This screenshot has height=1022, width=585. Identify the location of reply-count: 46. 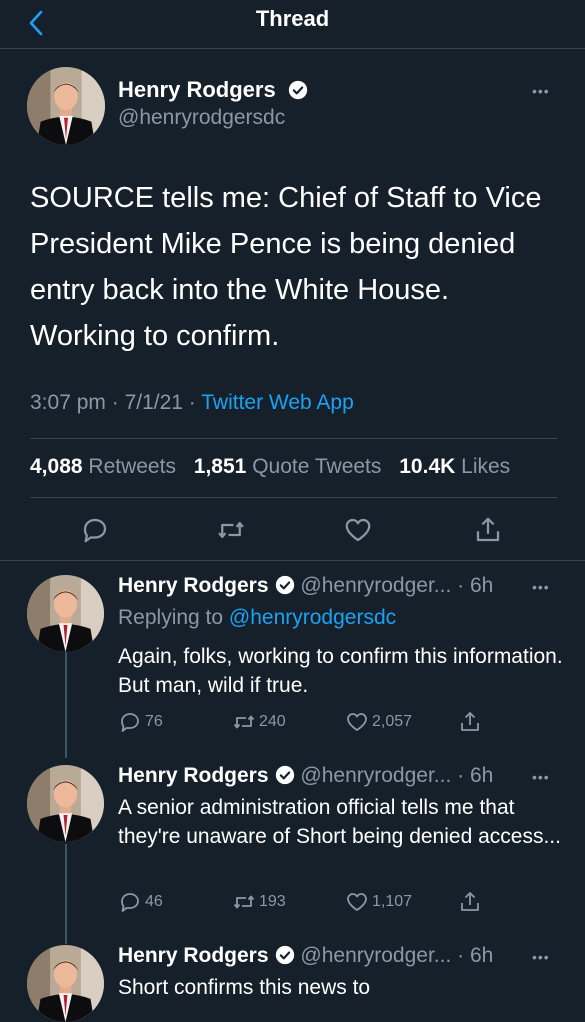
(154, 901).